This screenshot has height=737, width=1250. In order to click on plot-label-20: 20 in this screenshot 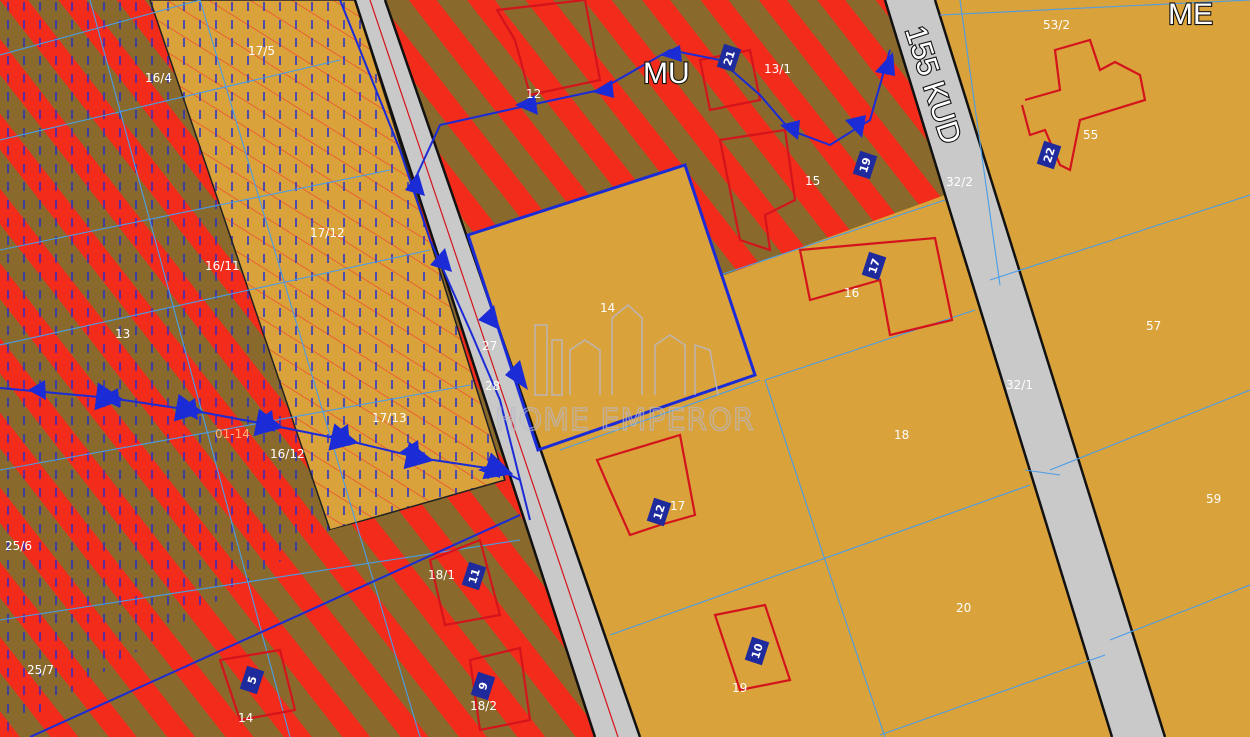, I will do `click(963, 608)`.